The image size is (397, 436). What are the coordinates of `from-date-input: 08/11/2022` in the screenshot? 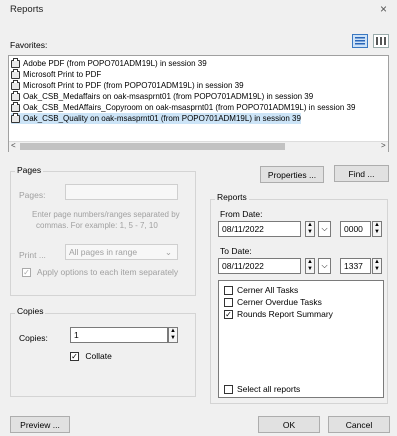 It's located at (259, 229).